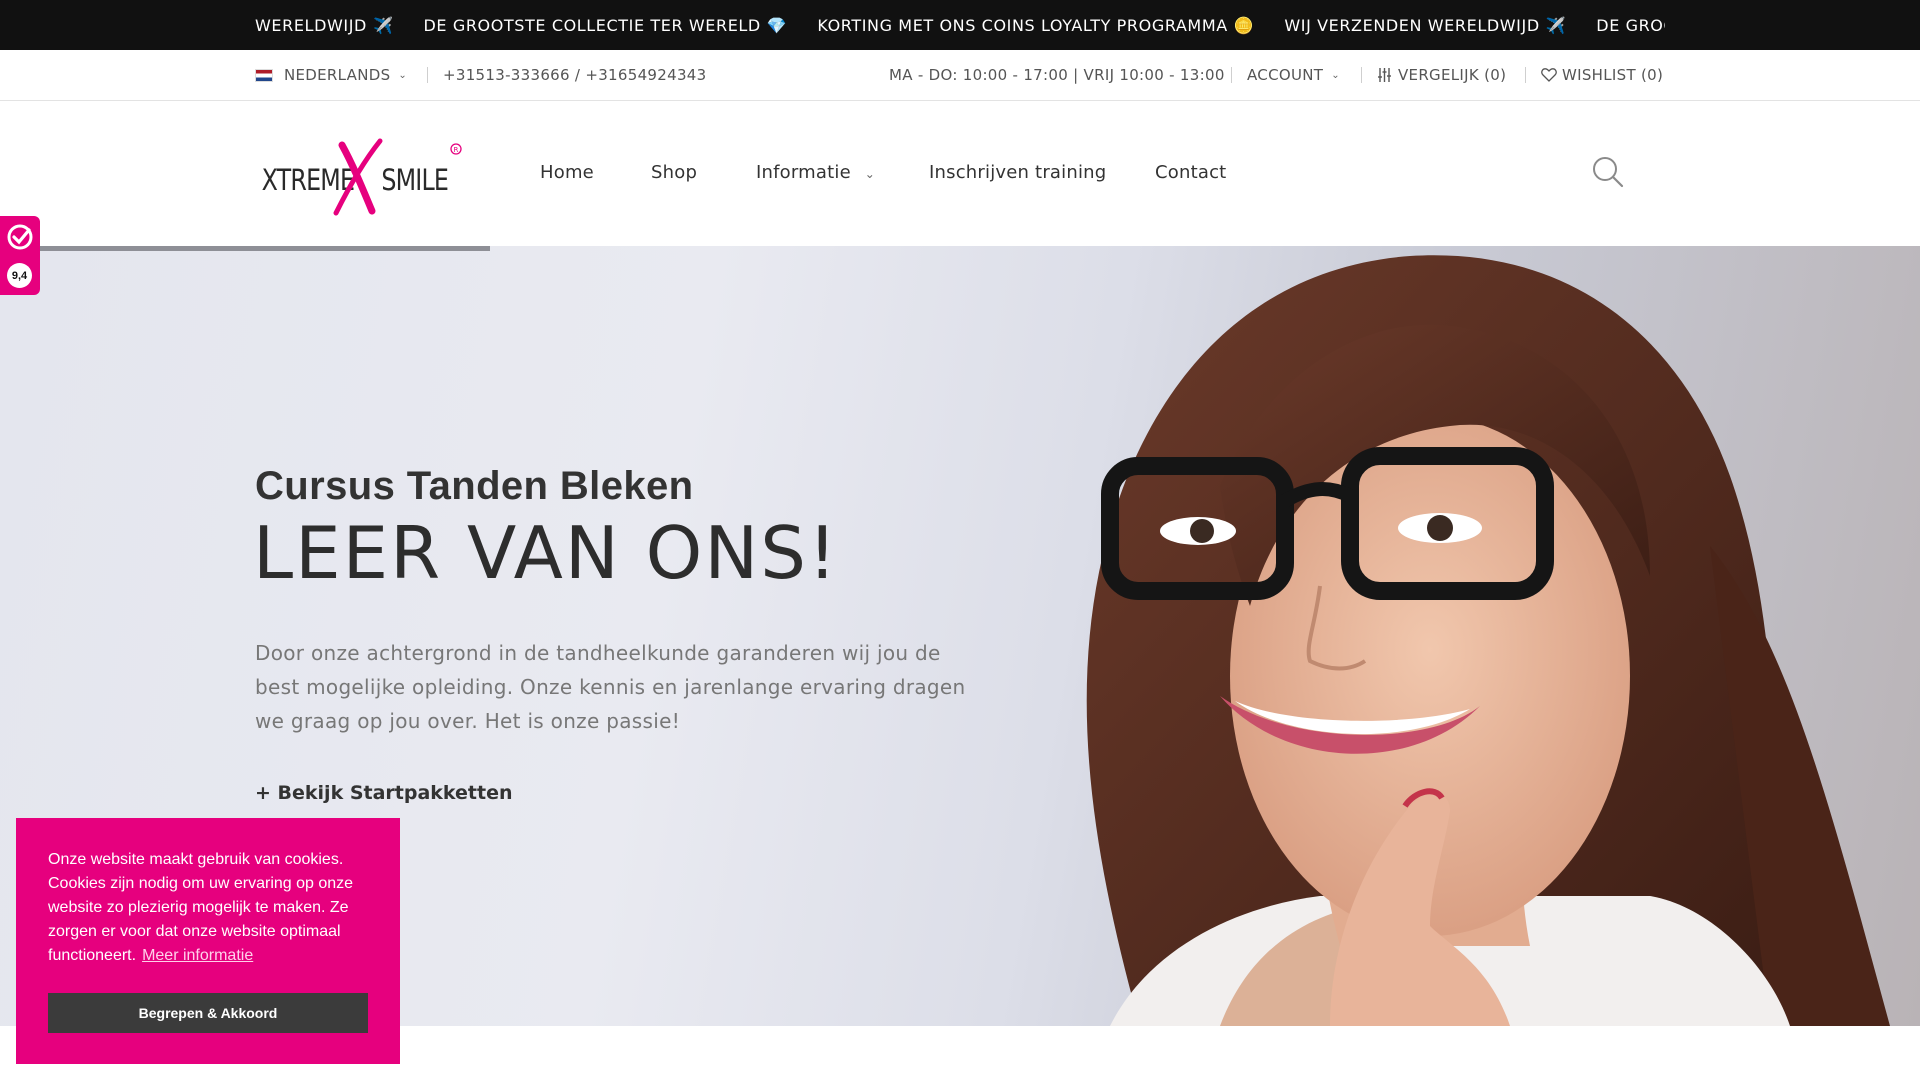  Describe the element at coordinates (546, 553) in the screenshot. I see `hero-title: LEER VAN ONS!` at that location.